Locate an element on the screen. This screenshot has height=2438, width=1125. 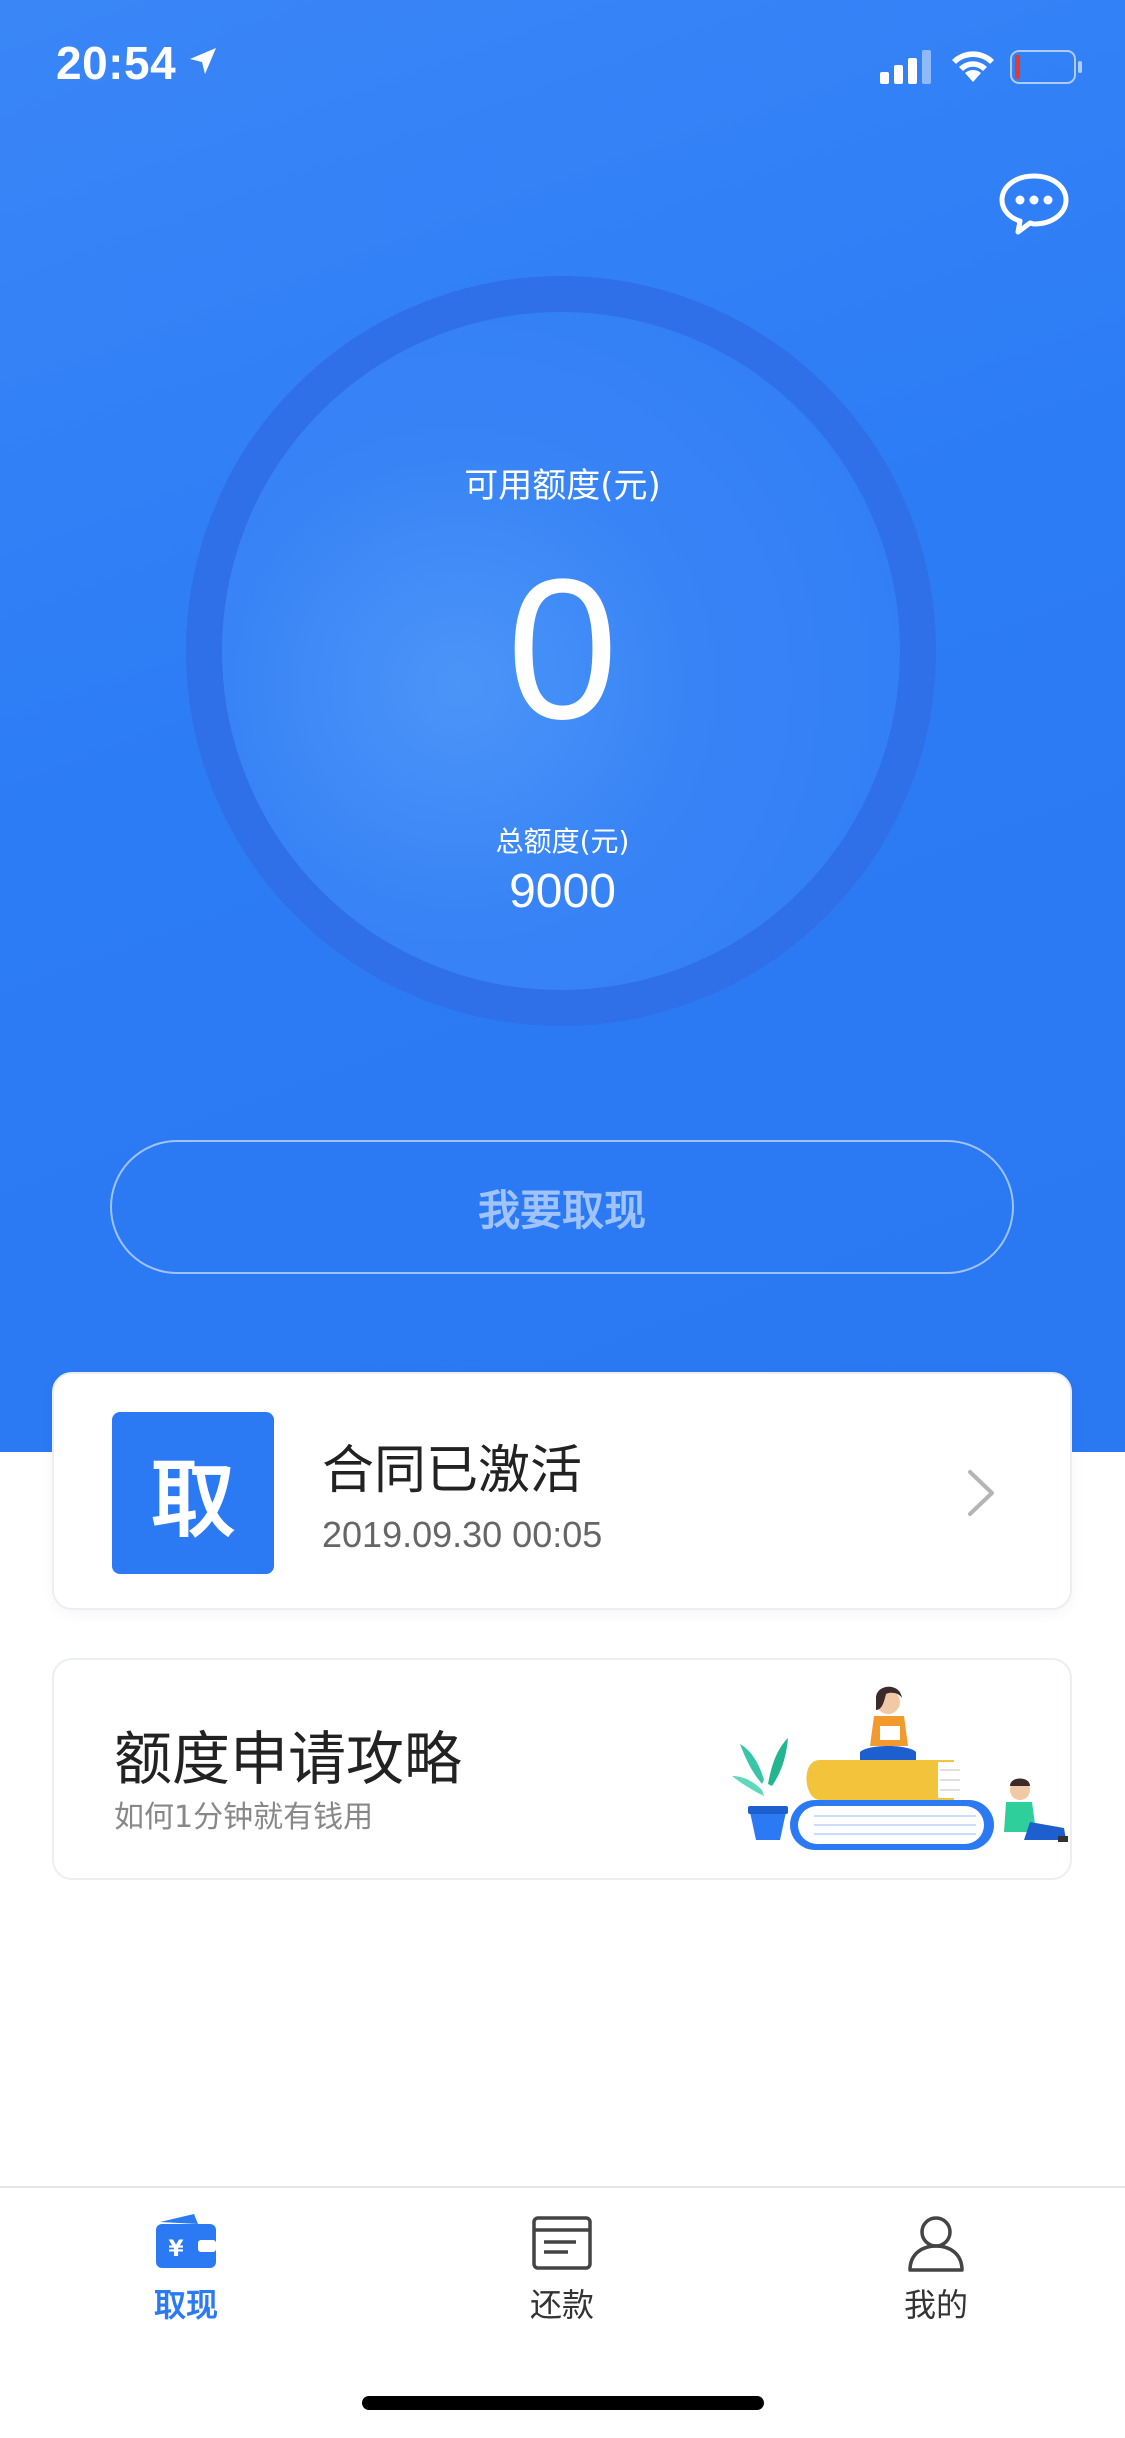
withdraw-button: 我要取现 is located at coordinates (562, 1207).